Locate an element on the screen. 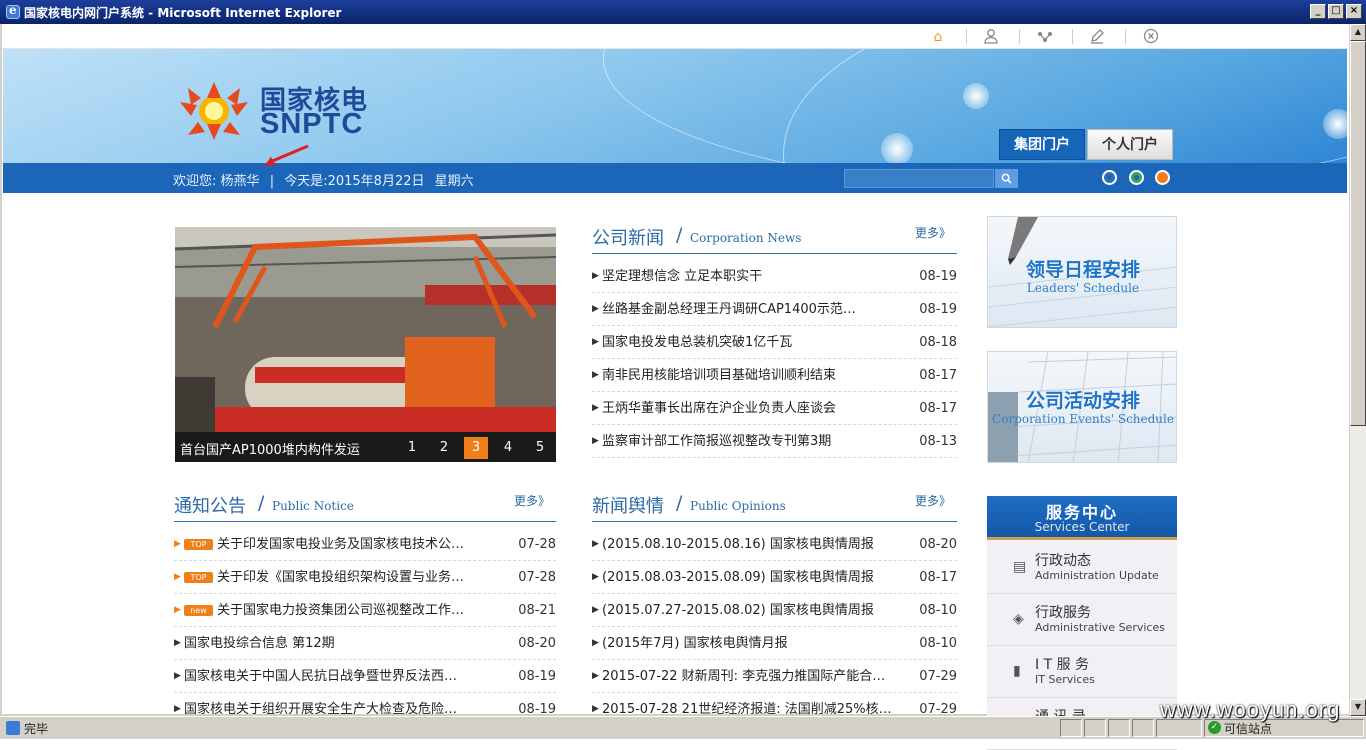 This screenshot has height=750, width=1366. window-title: 国家核电内网门户系统 - Microsoft Internet Explorer is located at coordinates (183, 12).